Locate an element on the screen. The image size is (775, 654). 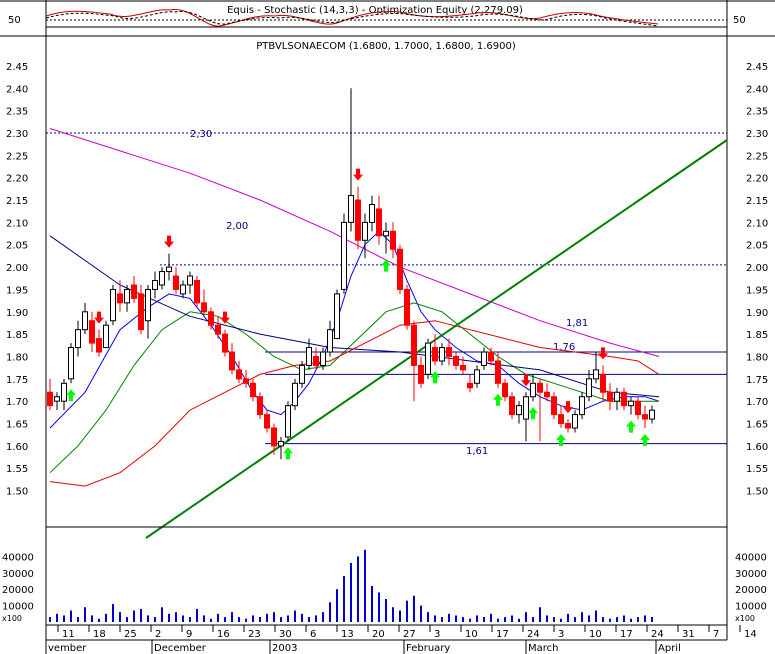
price-tick-right: 1.65 is located at coordinates (757, 425).